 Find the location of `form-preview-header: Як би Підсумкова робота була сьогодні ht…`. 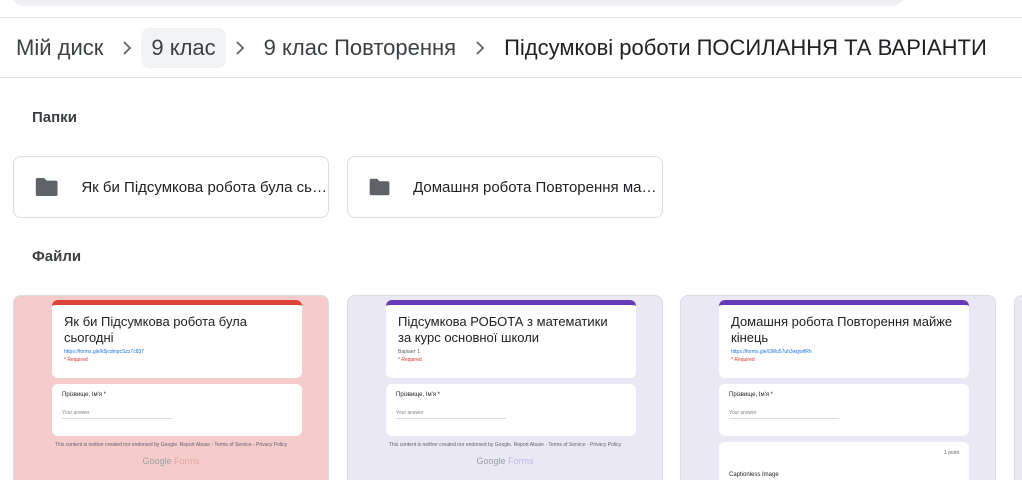

form-preview-header: Як би Підсумкова робота була сьогодні ht… is located at coordinates (177, 339).